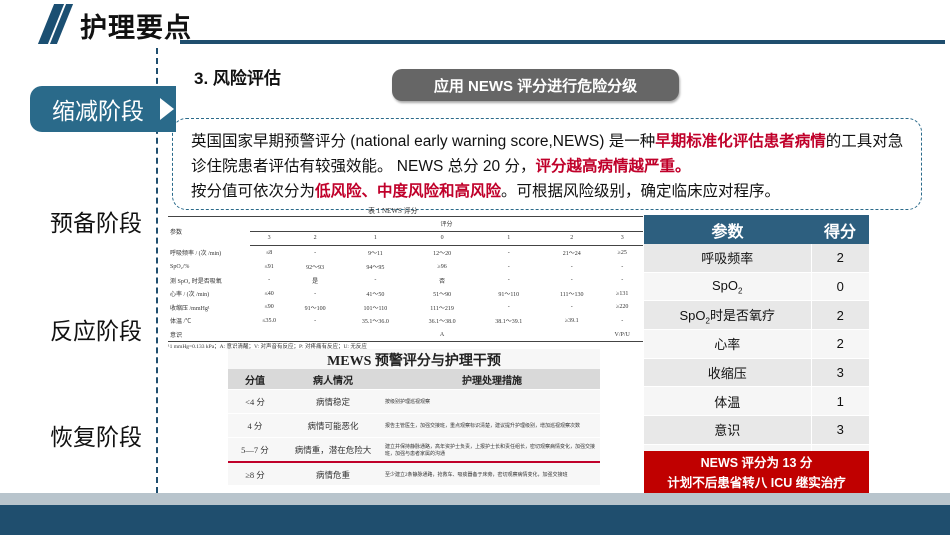 Image resolution: width=950 pixels, height=535 pixels. I want to click on param-cell: SpO2时是否氧疗, so click(728, 315).